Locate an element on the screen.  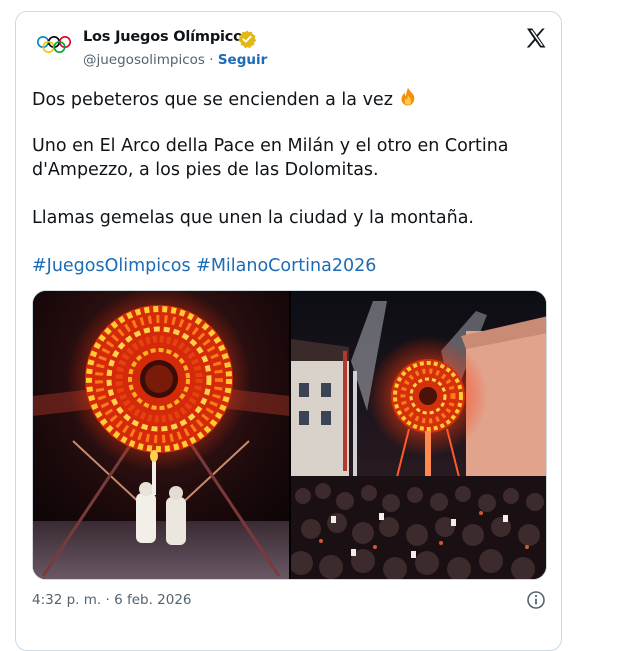
handle-row: @juegosolimpicos · Seguir is located at coordinates (175, 60).